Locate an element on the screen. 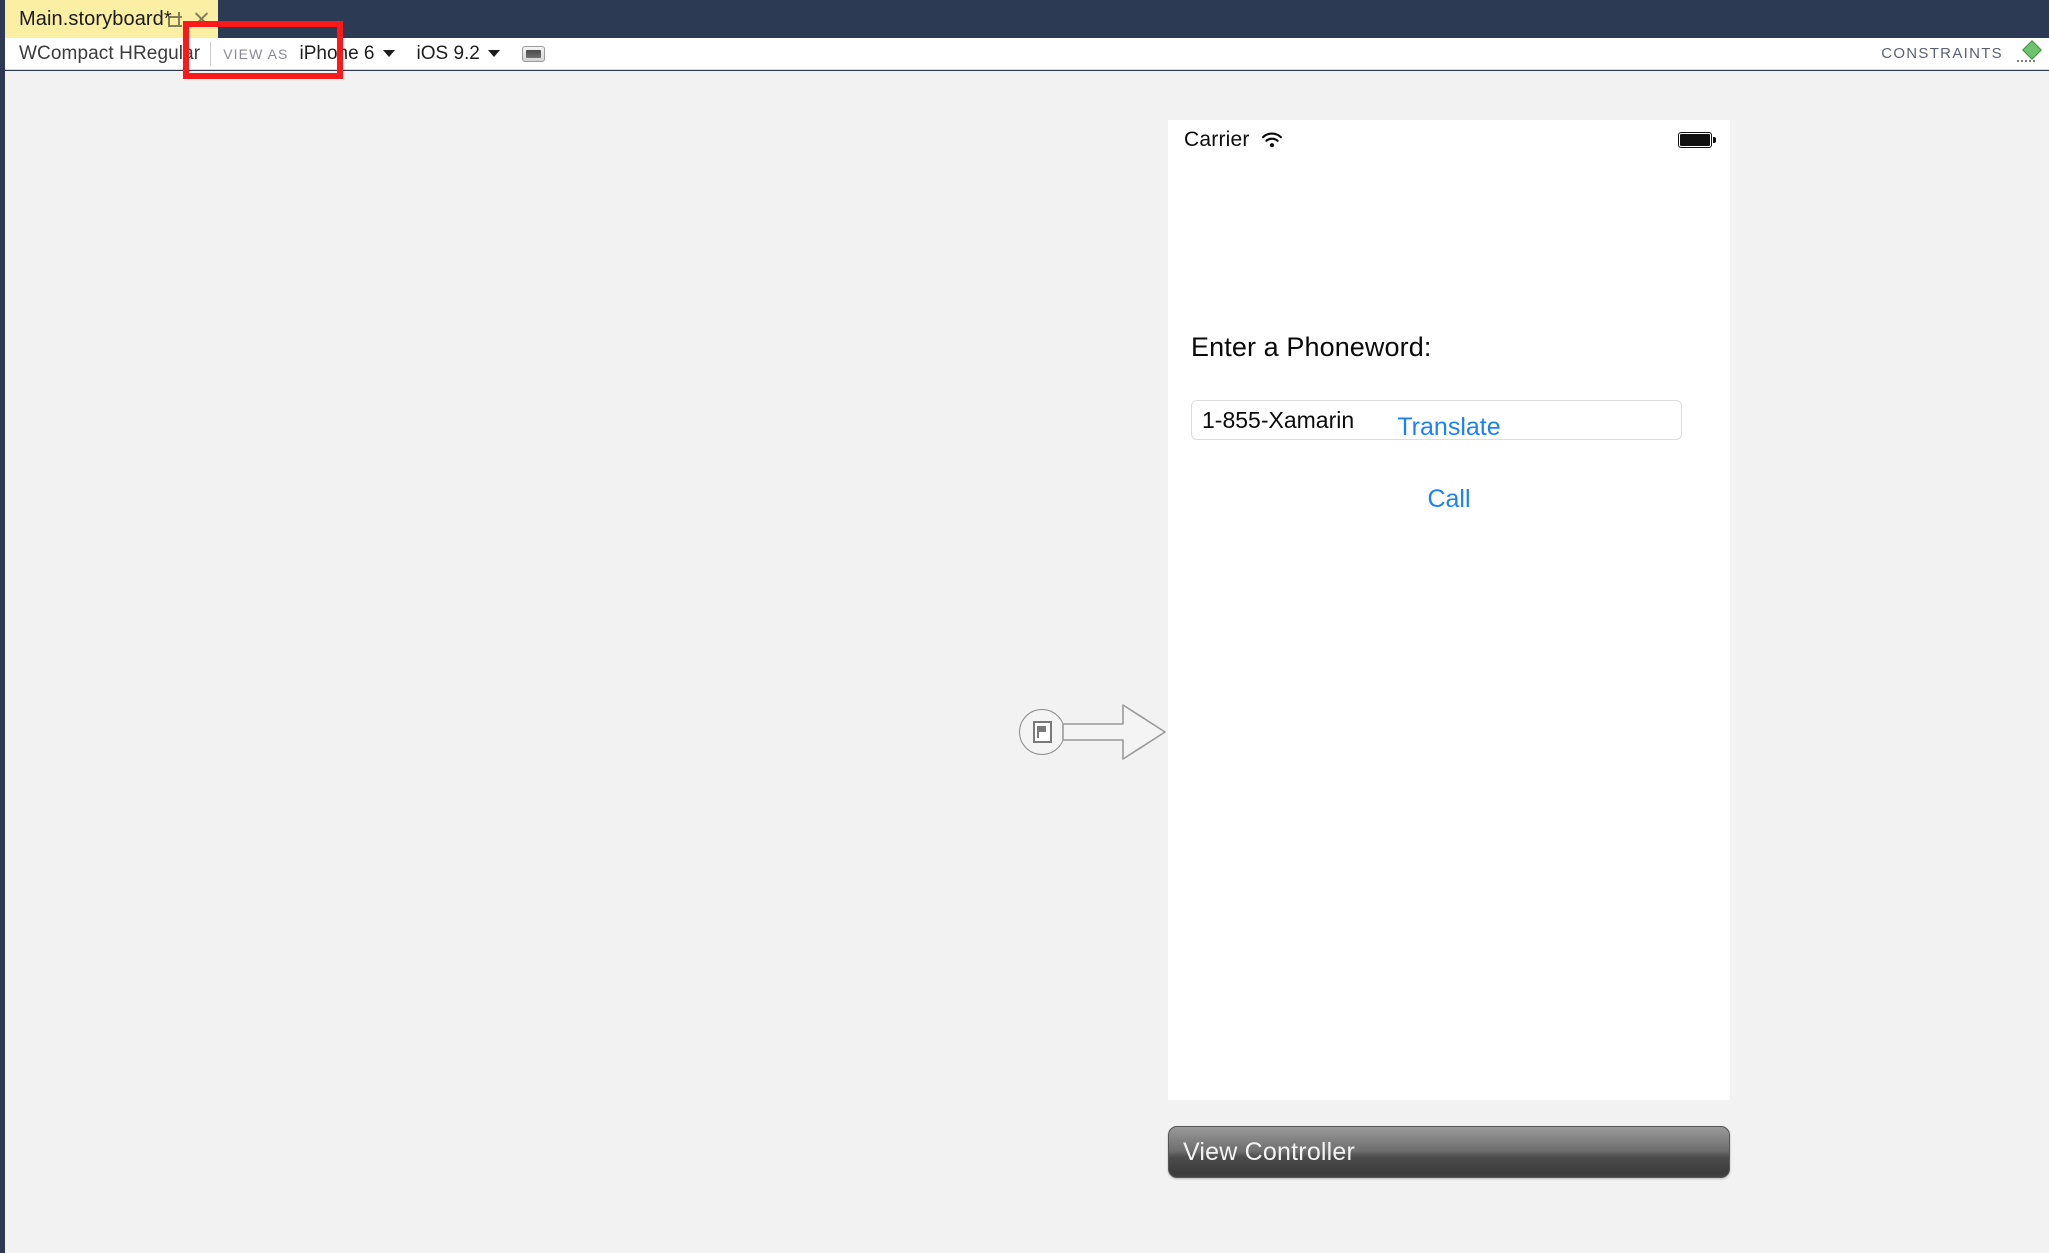 This screenshot has height=1253, width=2049. flag-entry-point-icon is located at coordinates (1042, 732).